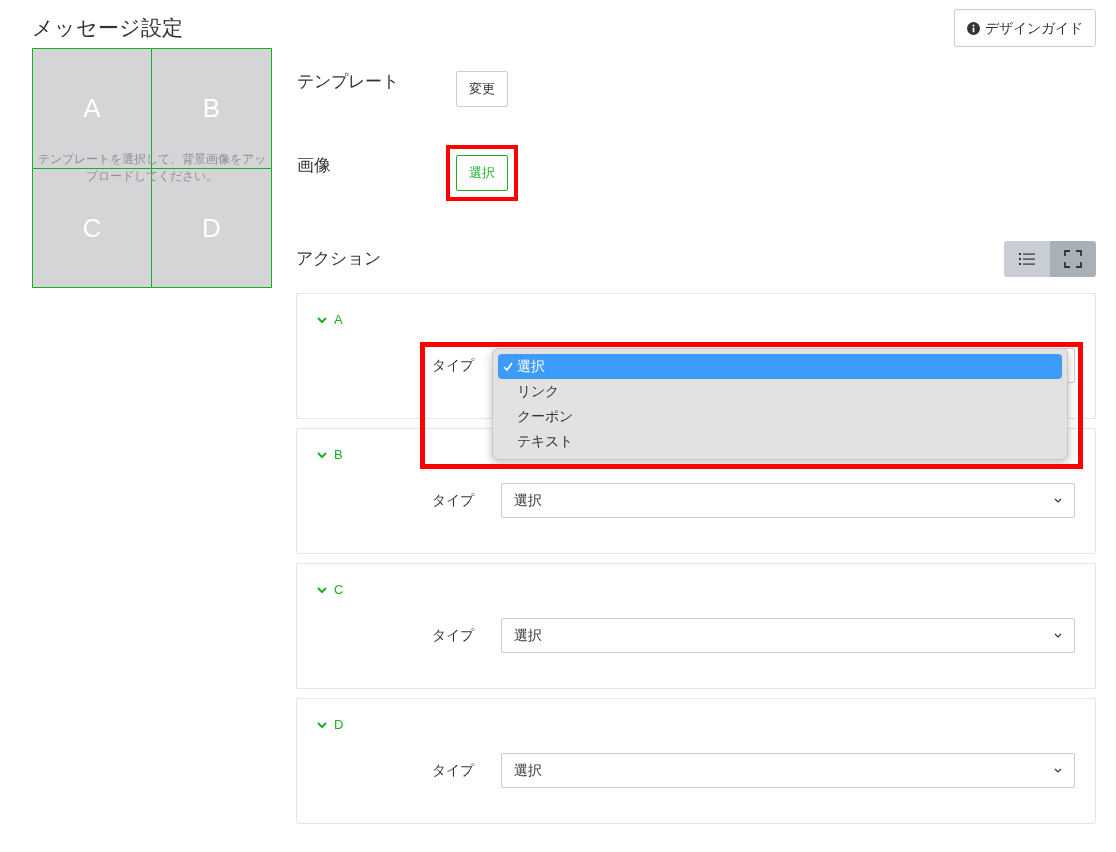 The width and height of the screenshot is (1116, 852). I want to click on list-view-button, so click(1027, 259).